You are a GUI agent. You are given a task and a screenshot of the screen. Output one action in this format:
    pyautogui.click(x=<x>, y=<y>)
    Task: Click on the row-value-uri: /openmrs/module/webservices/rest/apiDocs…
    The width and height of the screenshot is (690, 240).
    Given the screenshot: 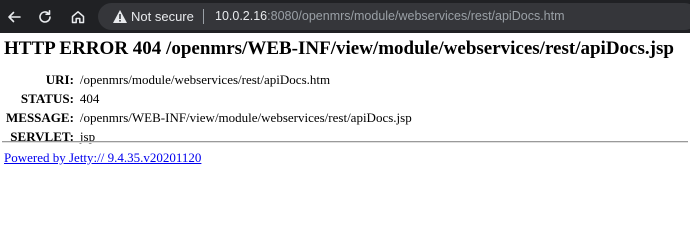 What is the action you would take?
    pyautogui.click(x=205, y=79)
    